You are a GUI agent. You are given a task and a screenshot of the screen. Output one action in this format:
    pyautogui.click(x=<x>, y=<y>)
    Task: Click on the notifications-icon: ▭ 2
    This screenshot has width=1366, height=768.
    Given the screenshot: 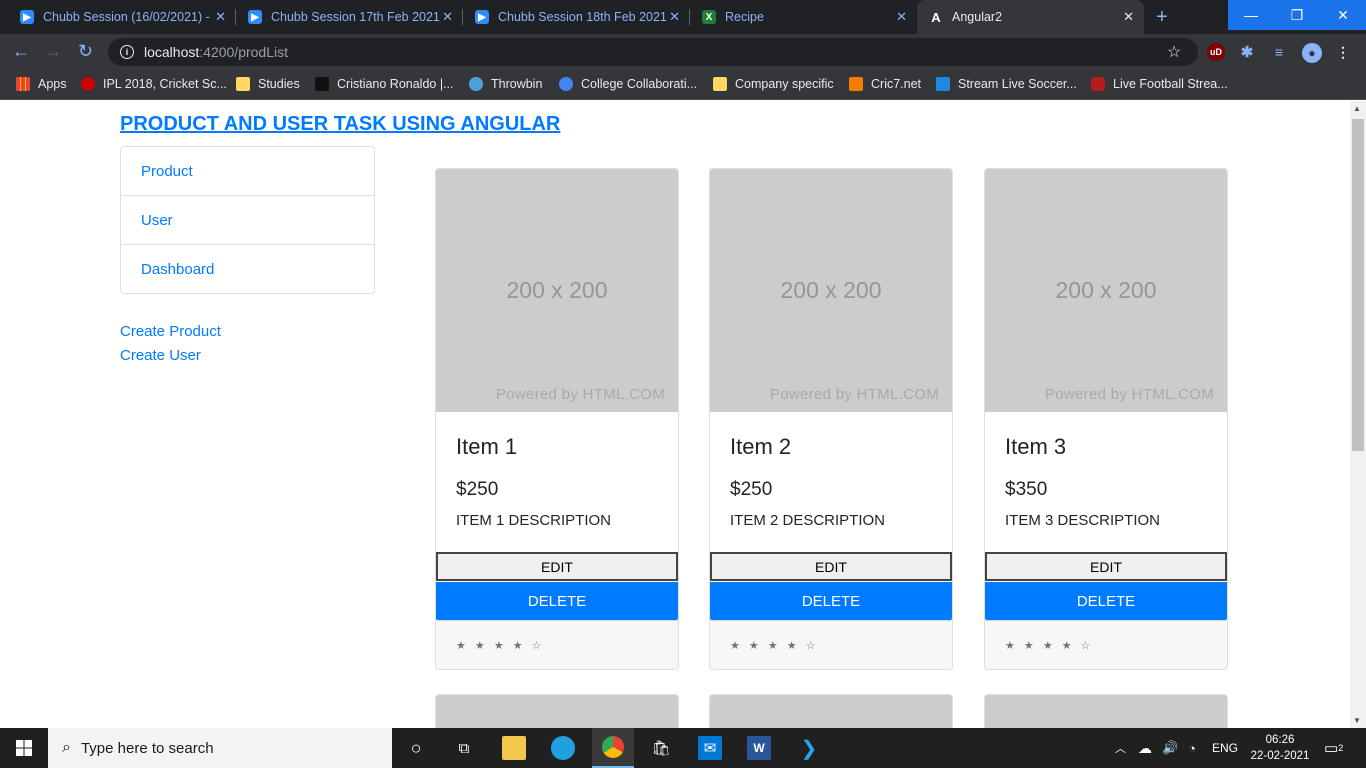 What is the action you would take?
    pyautogui.click(x=1333, y=748)
    